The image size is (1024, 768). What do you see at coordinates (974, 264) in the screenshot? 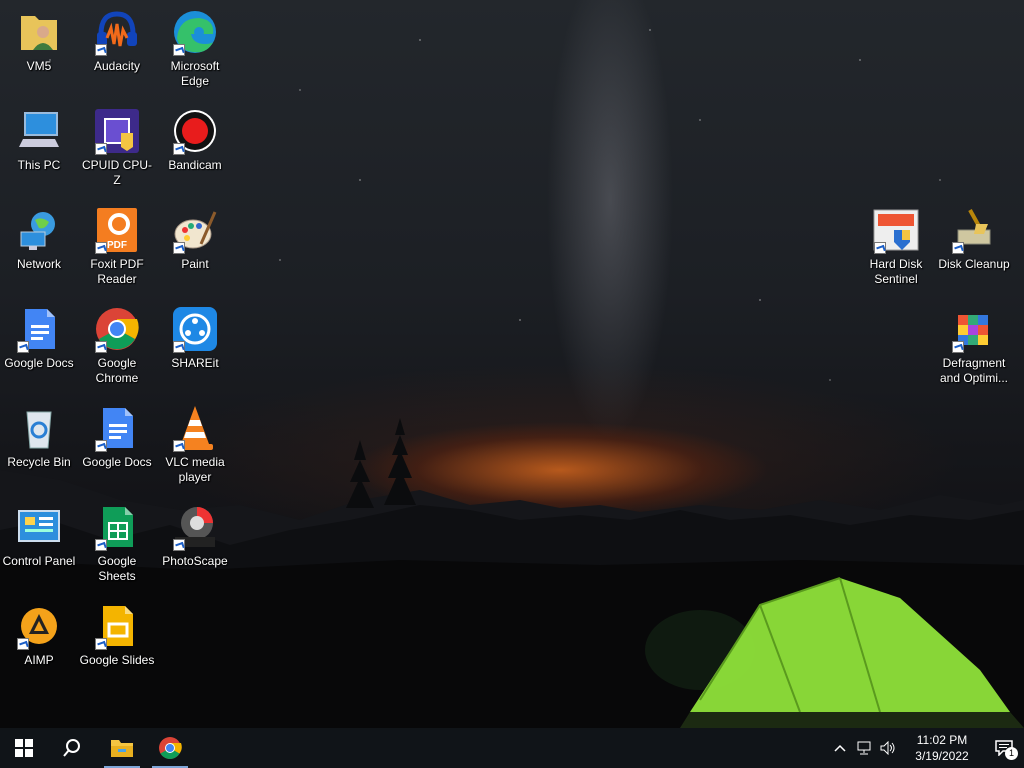
I see `desktop-icon-label: Disk Cleanup` at bounding box center [974, 264].